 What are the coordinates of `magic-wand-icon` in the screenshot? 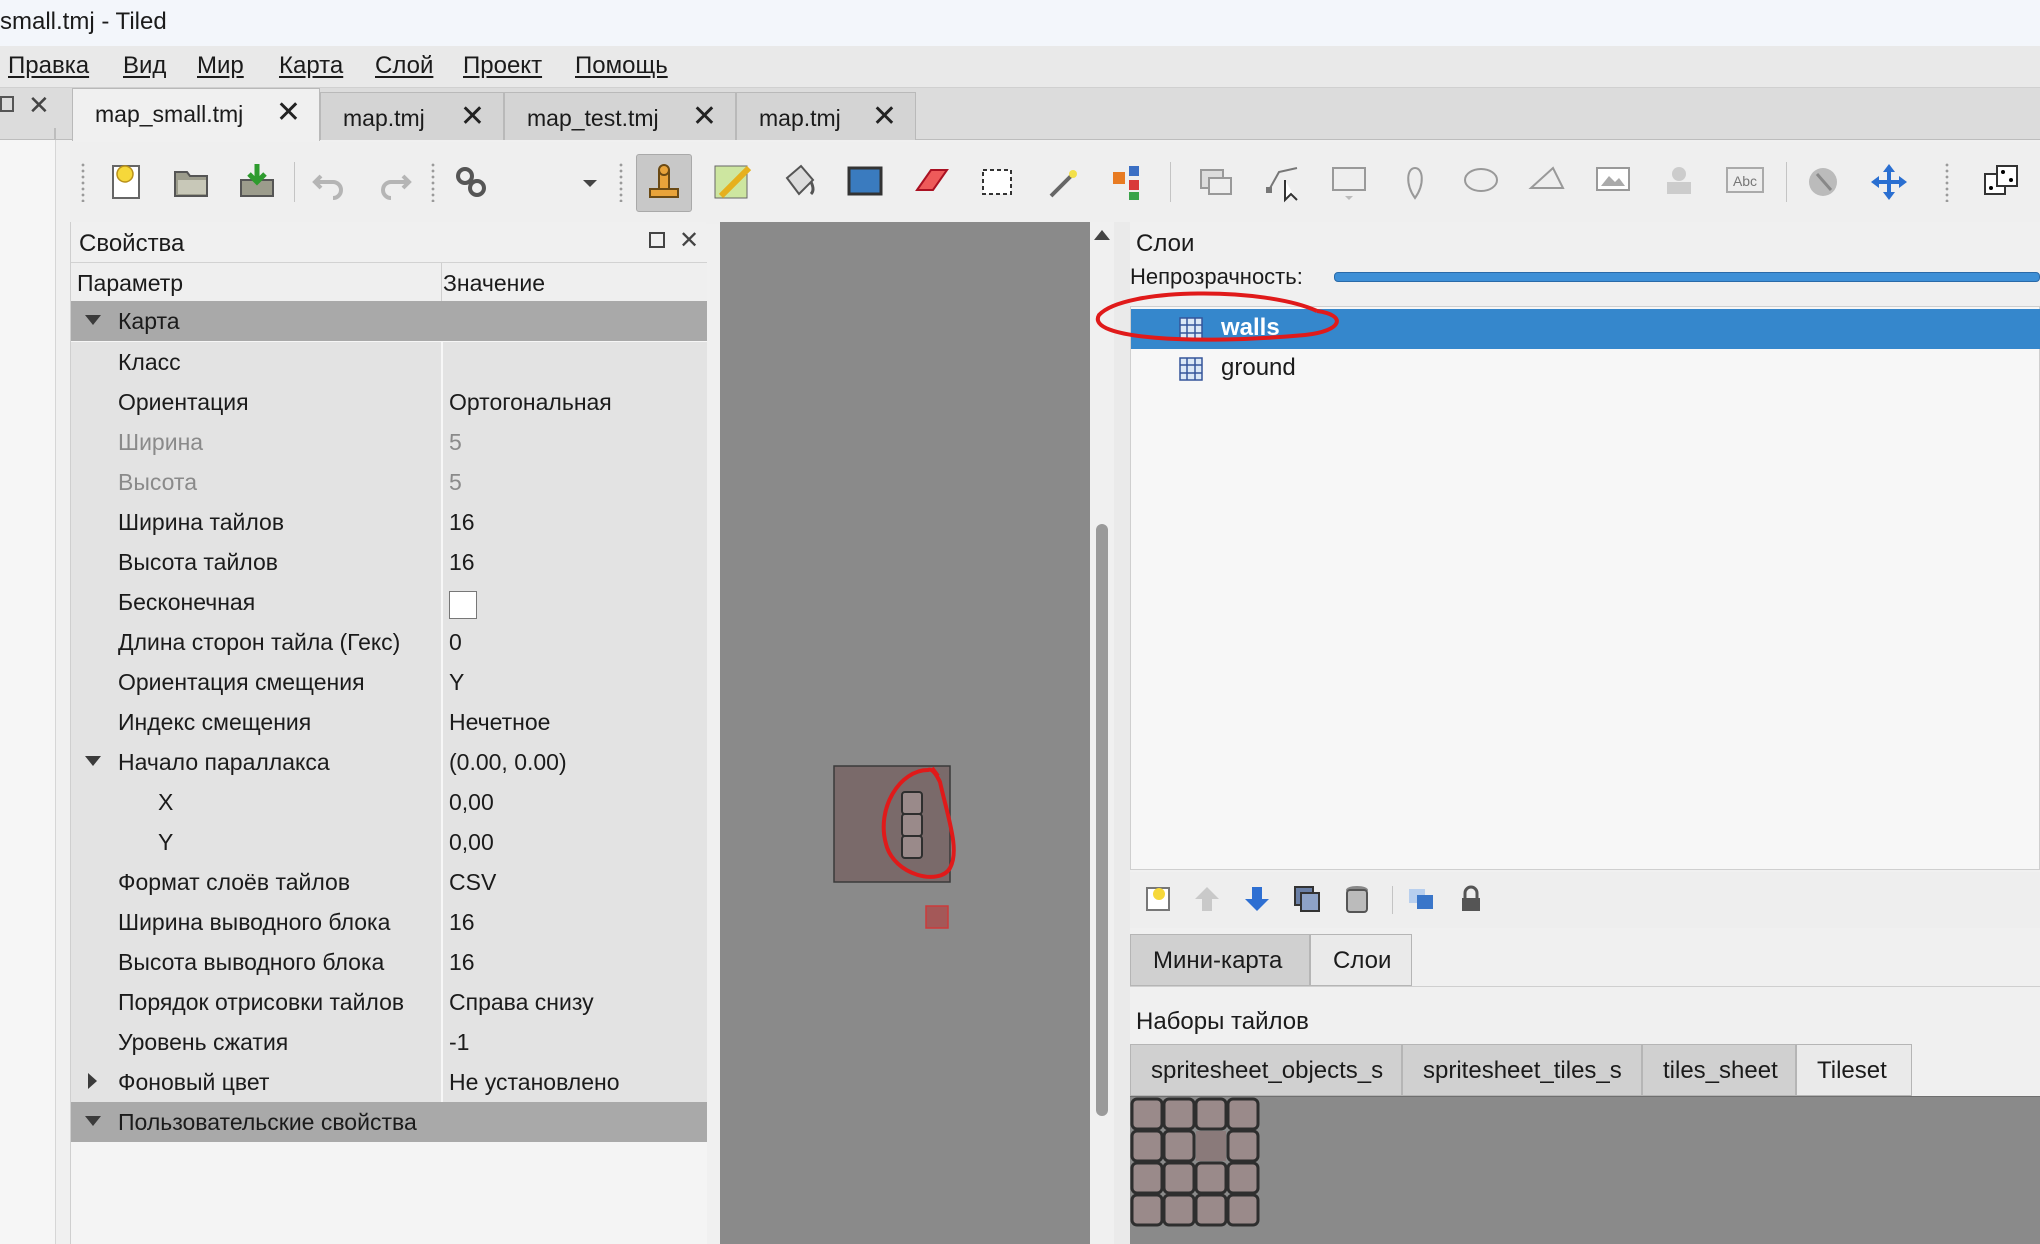 It's located at (1063, 182).